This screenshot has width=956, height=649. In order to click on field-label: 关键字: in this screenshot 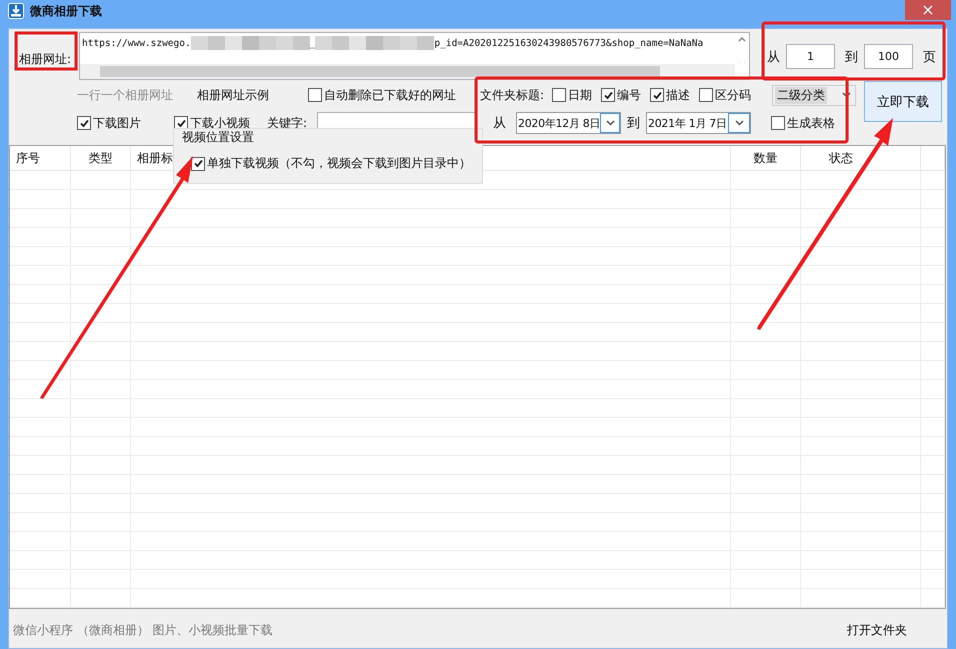, I will do `click(287, 123)`.